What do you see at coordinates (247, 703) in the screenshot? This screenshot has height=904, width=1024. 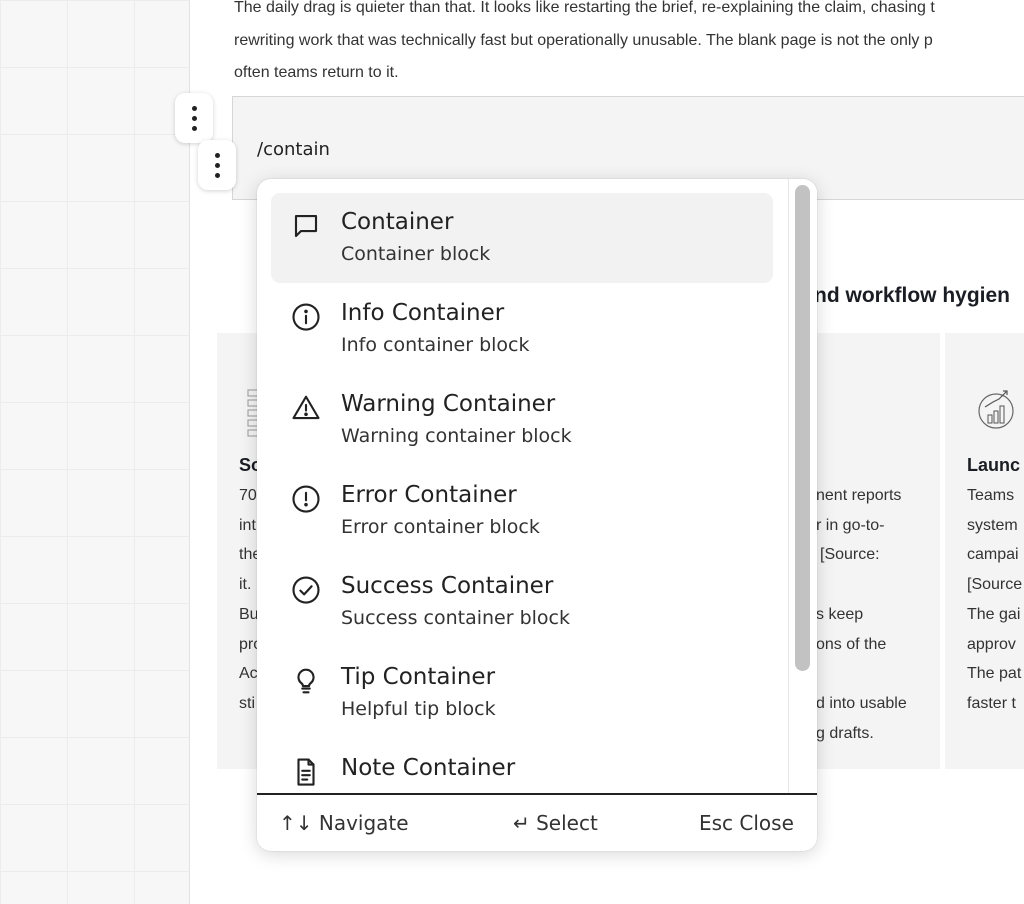 I see `card-line: sti` at bounding box center [247, 703].